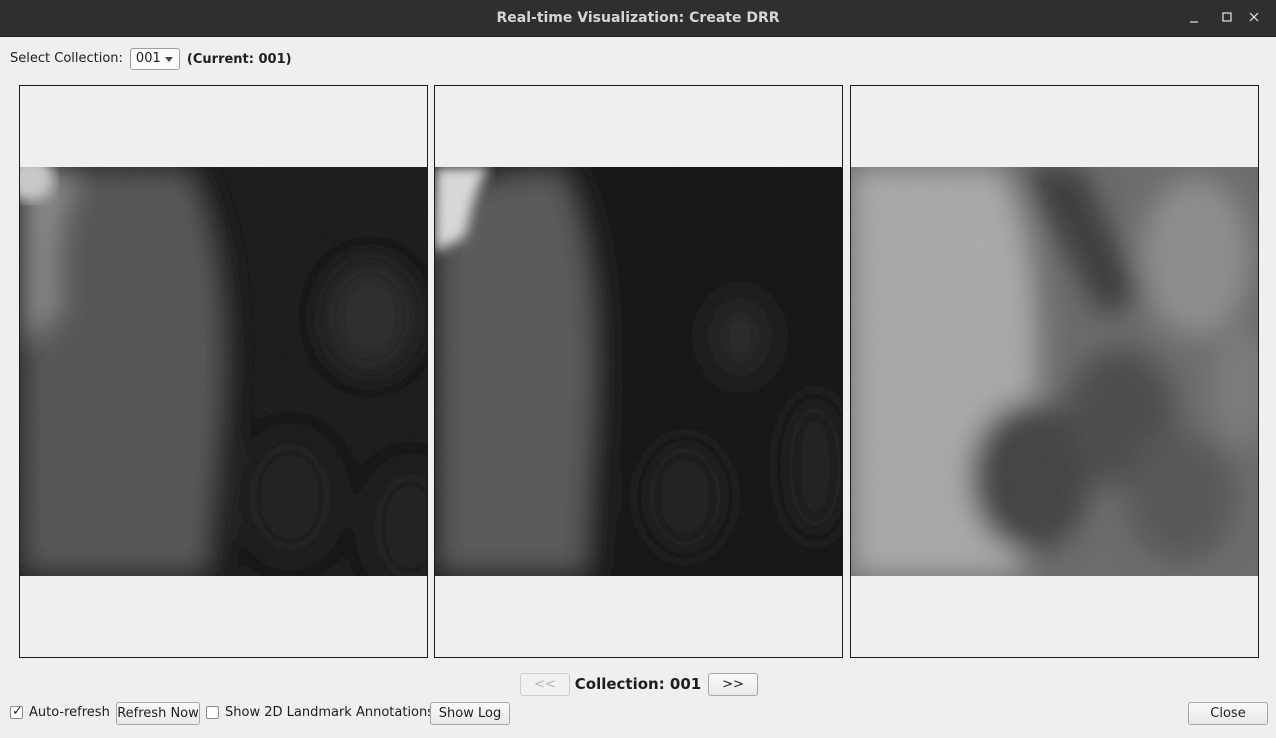 The image size is (1276, 738). I want to click on window-title: Real-time Visualization: Create DRR, so click(638, 18).